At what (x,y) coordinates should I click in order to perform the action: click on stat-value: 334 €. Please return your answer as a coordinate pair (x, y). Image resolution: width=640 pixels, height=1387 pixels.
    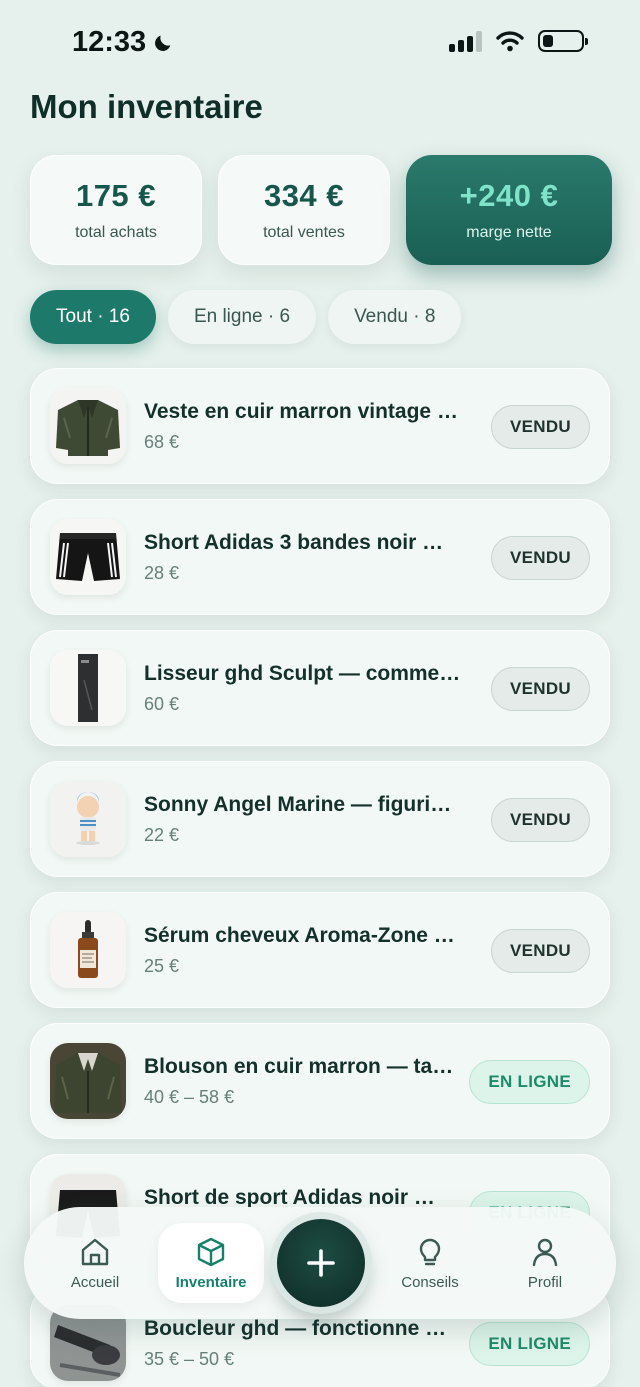
    Looking at the image, I should click on (304, 195).